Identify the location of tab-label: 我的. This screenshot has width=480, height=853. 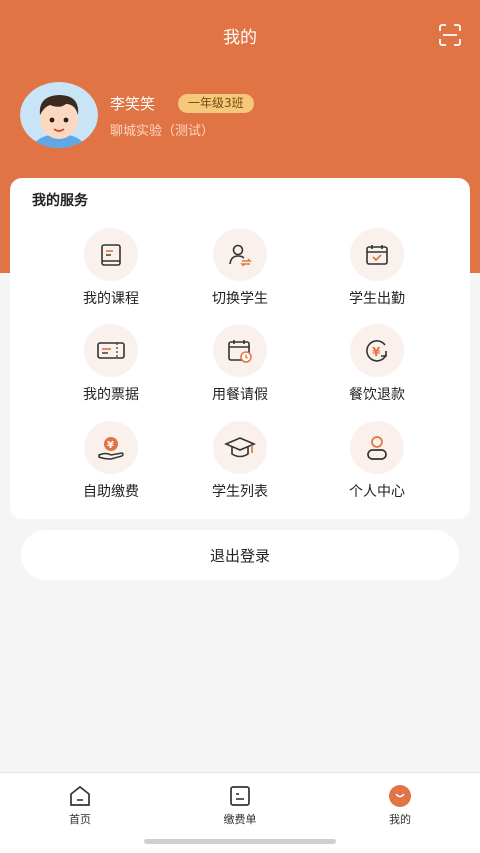
(400, 819).